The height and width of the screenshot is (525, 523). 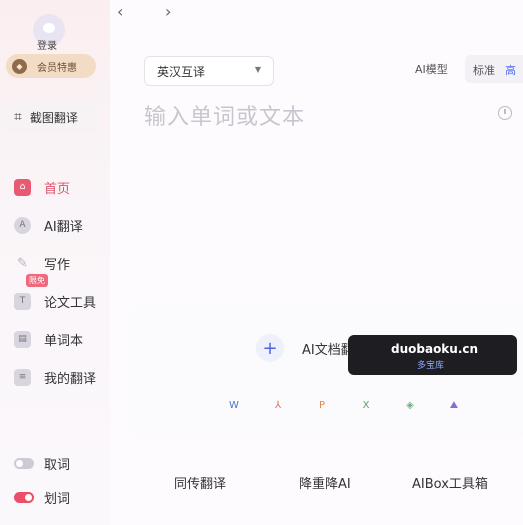 I want to click on model-mode-tabs: 标准 高, so click(x=494, y=69).